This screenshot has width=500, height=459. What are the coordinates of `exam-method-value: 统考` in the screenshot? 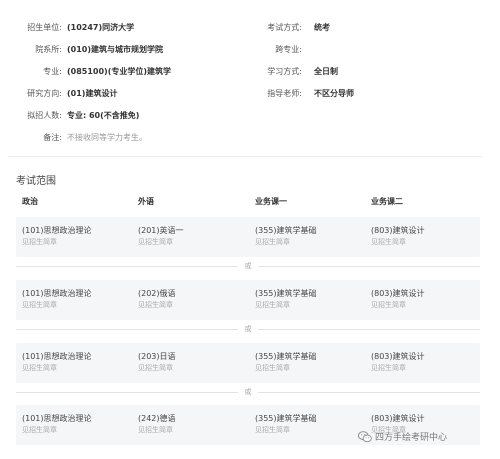 It's located at (322, 27).